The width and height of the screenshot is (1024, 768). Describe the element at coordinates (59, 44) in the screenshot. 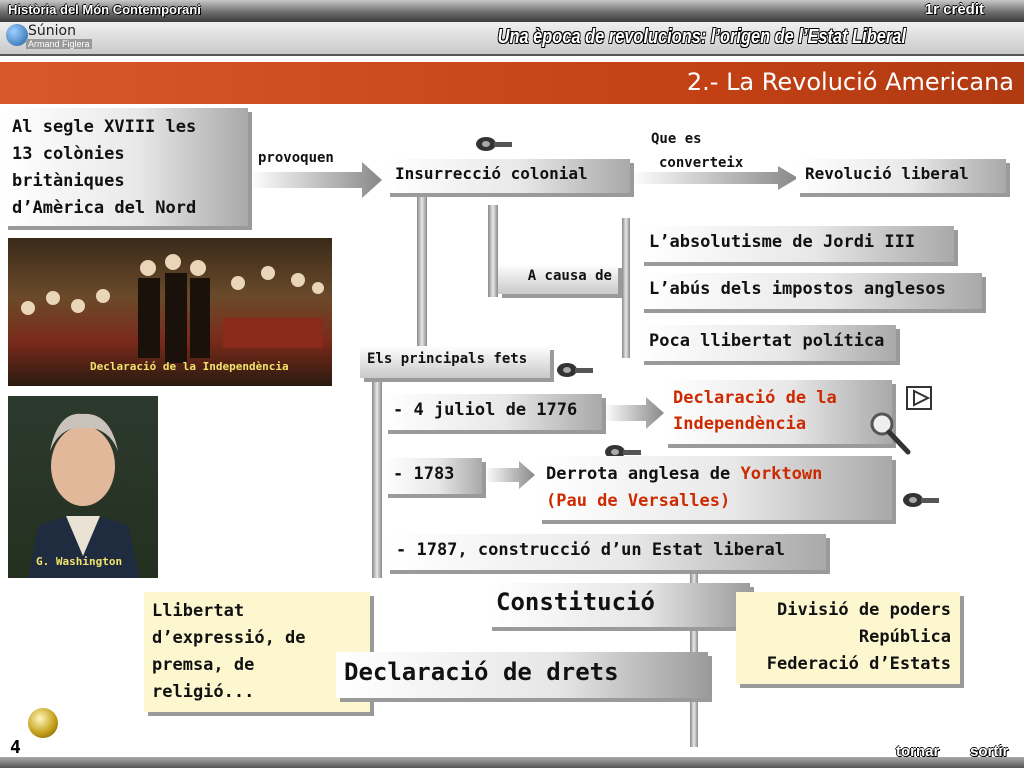

I see `logo-author: Armand Figlera` at that location.